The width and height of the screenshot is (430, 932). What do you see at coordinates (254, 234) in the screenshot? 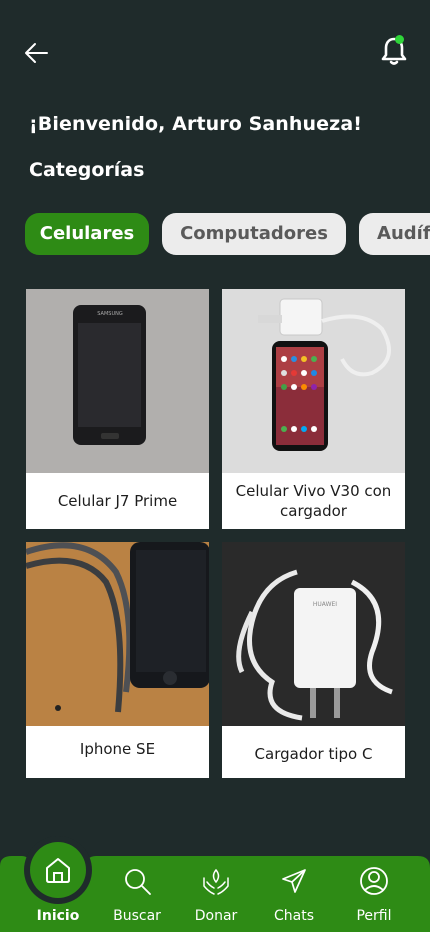
I see `category-chip-computadores: Computadores` at bounding box center [254, 234].